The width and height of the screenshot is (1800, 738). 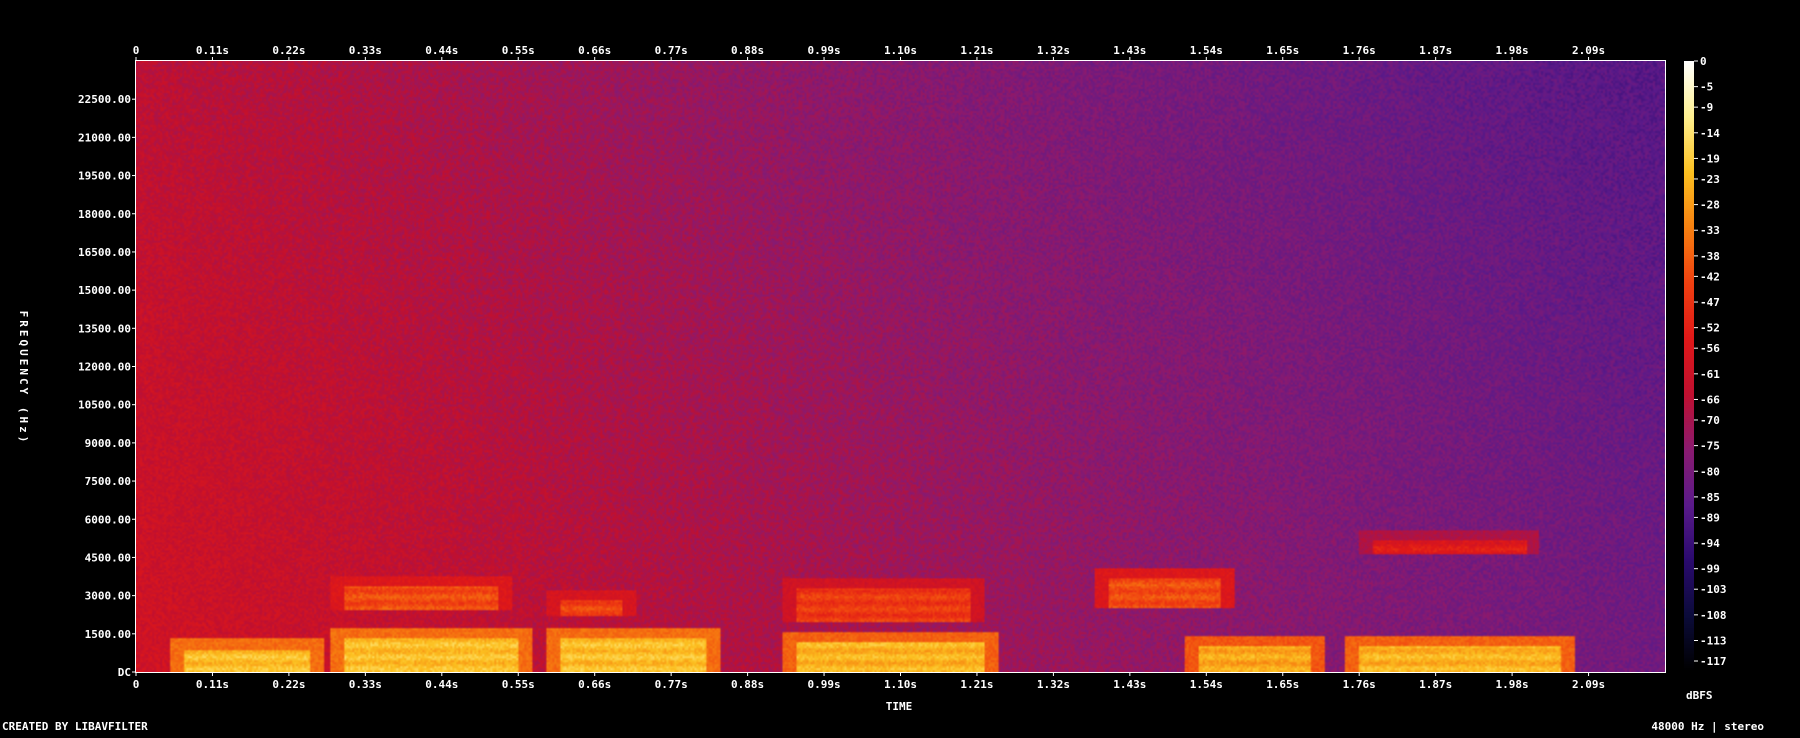 I want to click on x-tick-label-bottom: 0.77s, so click(x=671, y=684).